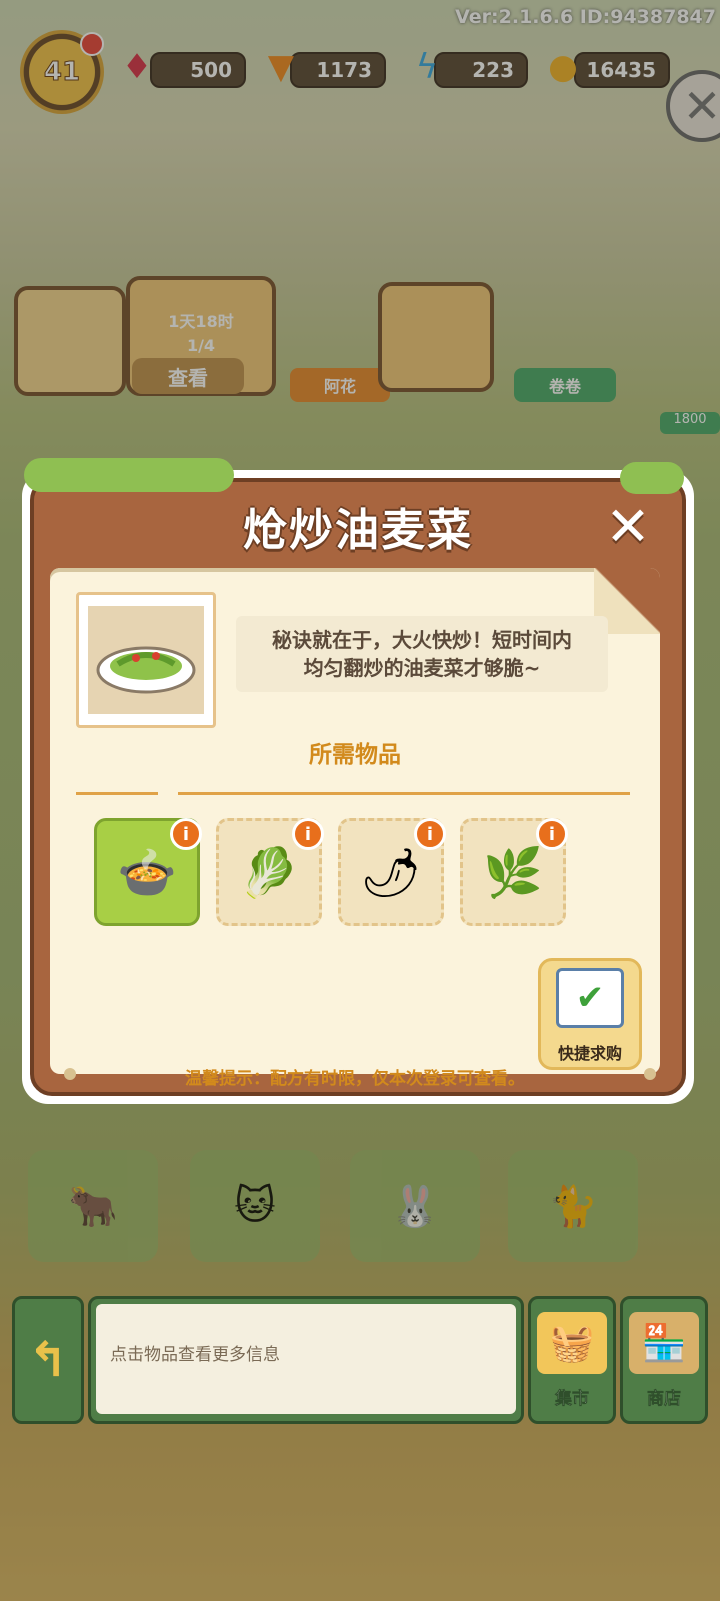 This screenshot has width=720, height=1601. Describe the element at coordinates (358, 530) in the screenshot. I see `recipe-title: 炝炒油麦菜` at that location.